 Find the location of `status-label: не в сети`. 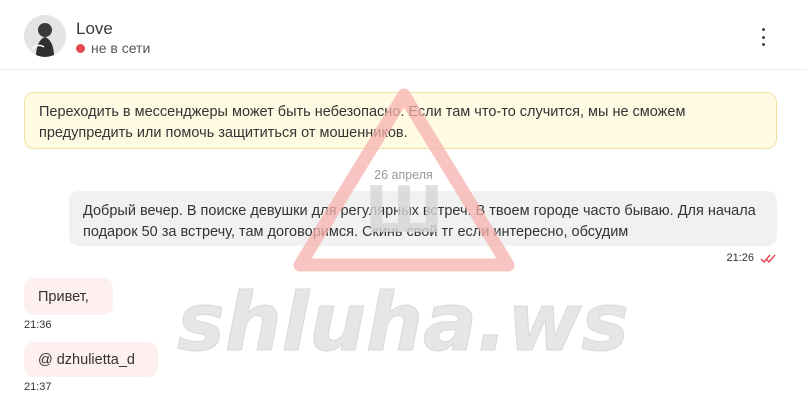

status-label: не в сети is located at coordinates (121, 48).